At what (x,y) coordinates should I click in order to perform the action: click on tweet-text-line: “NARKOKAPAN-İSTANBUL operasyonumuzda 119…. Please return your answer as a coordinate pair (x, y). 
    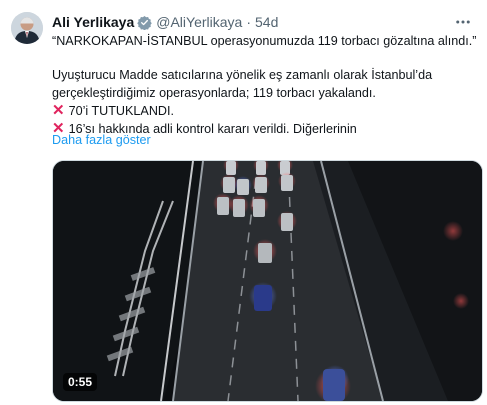
    Looking at the image, I should click on (264, 41).